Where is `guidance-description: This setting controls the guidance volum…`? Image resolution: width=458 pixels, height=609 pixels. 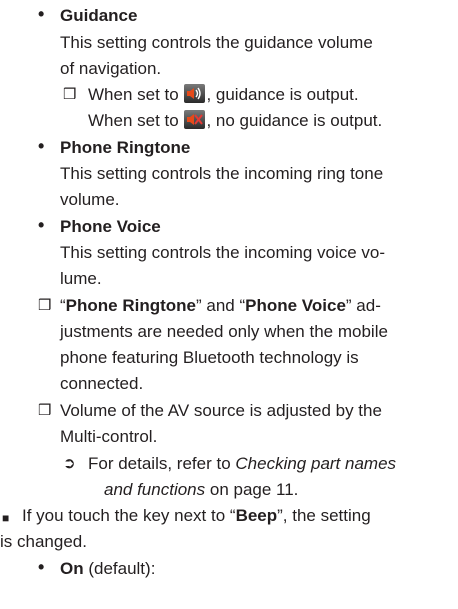 guidance-description: This setting controls the guidance volum… is located at coordinates (216, 42).